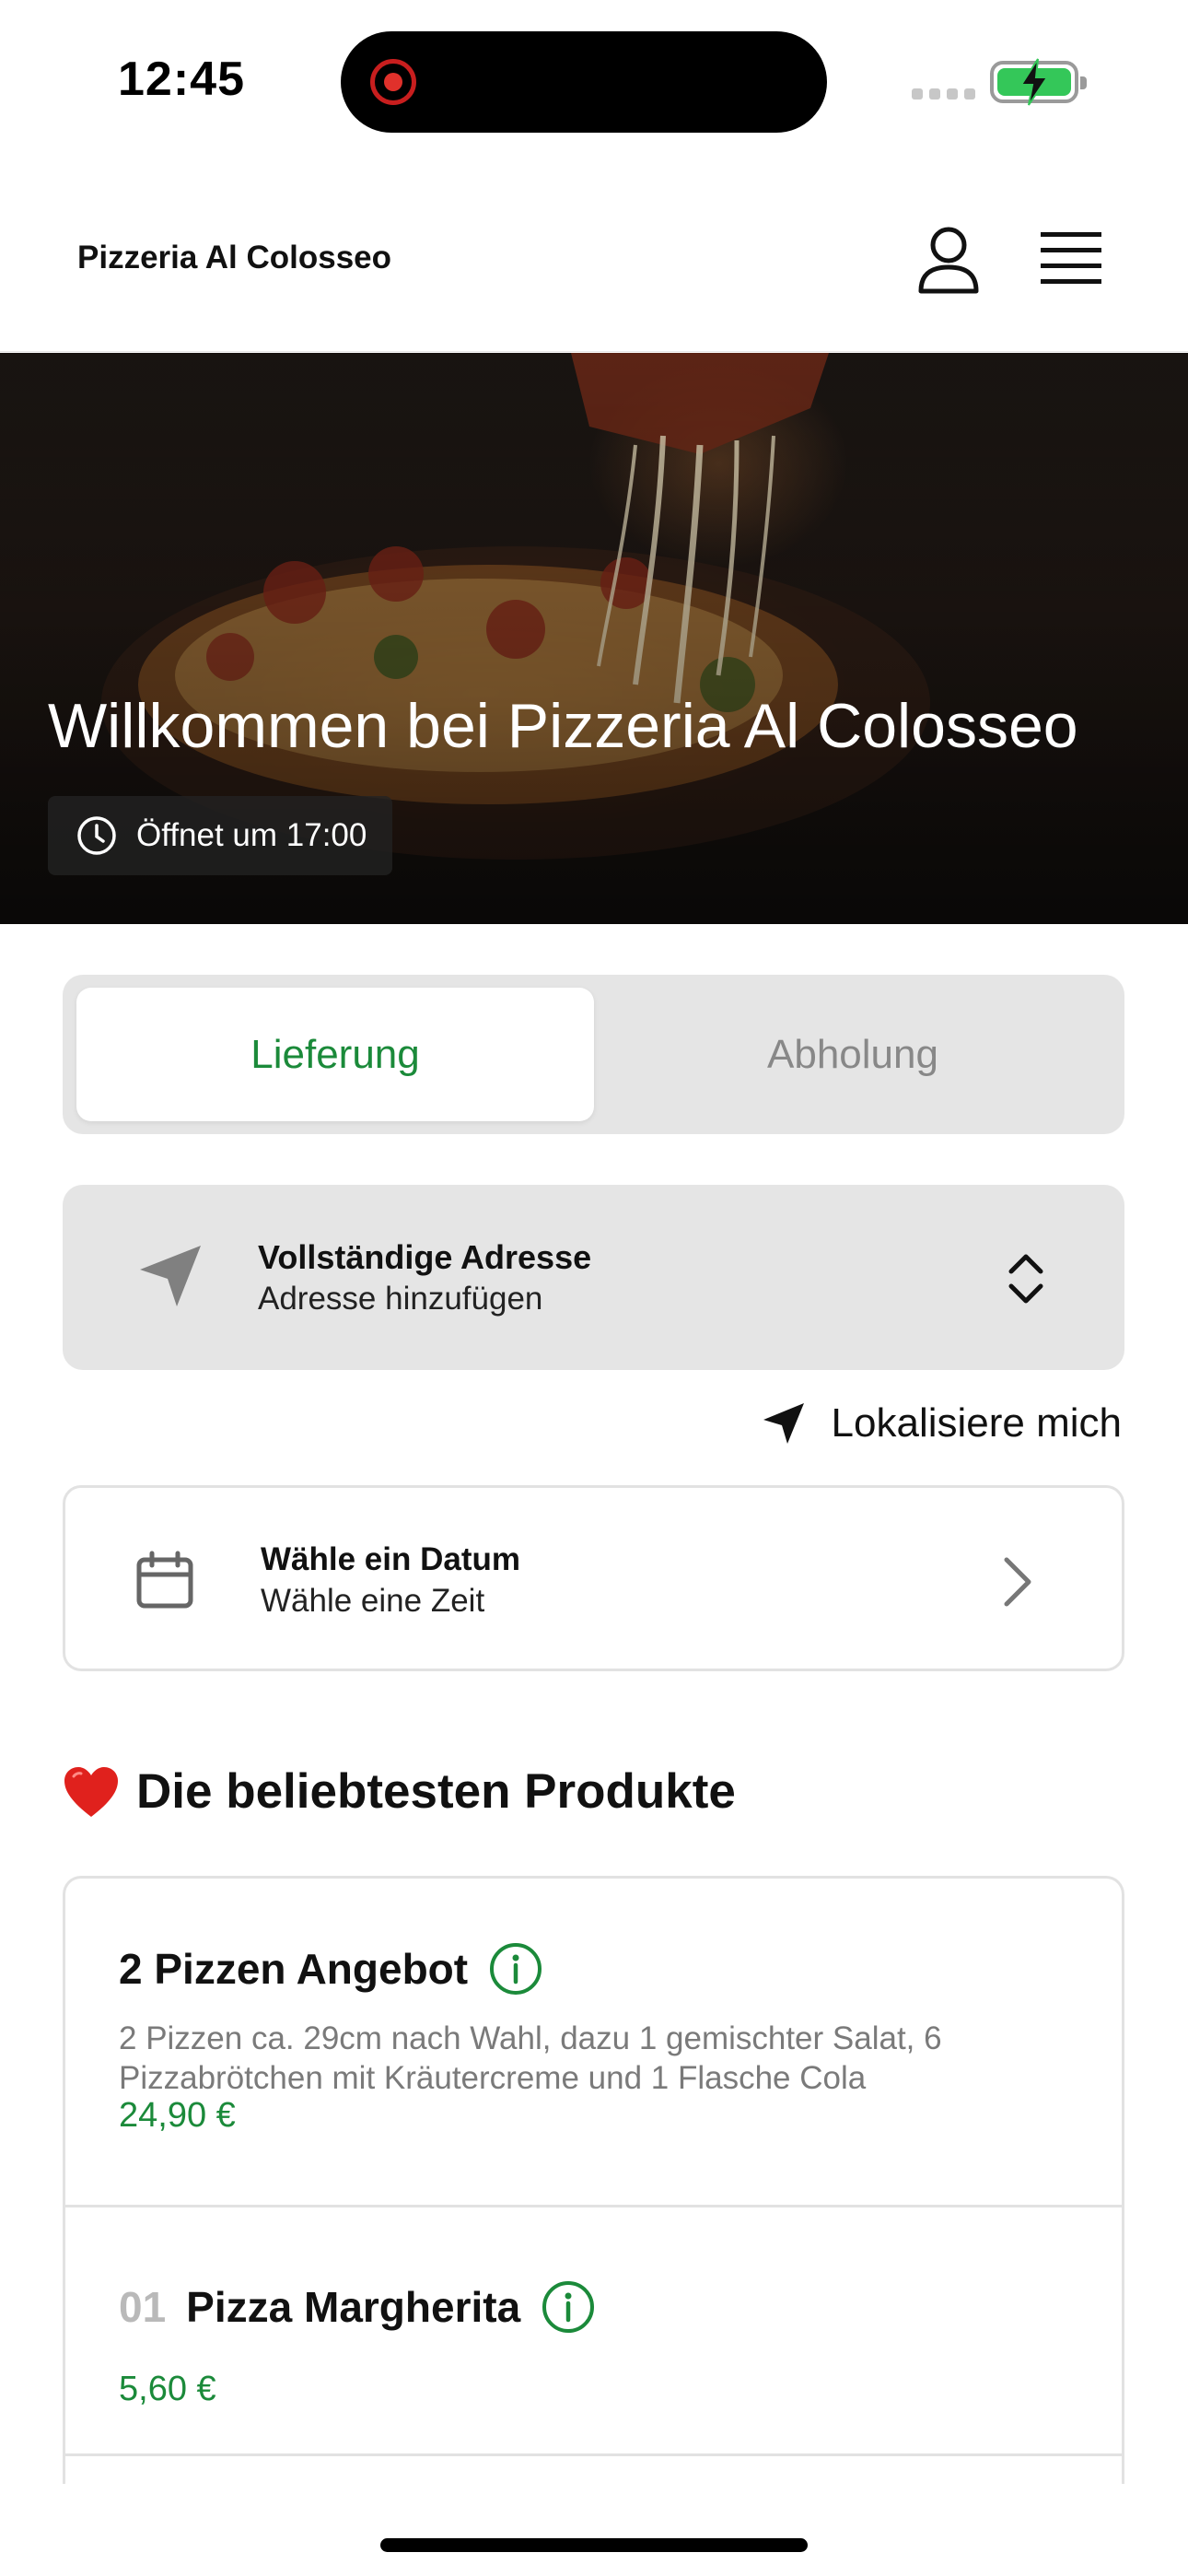  I want to click on cellular-signal-icon, so click(943, 94).